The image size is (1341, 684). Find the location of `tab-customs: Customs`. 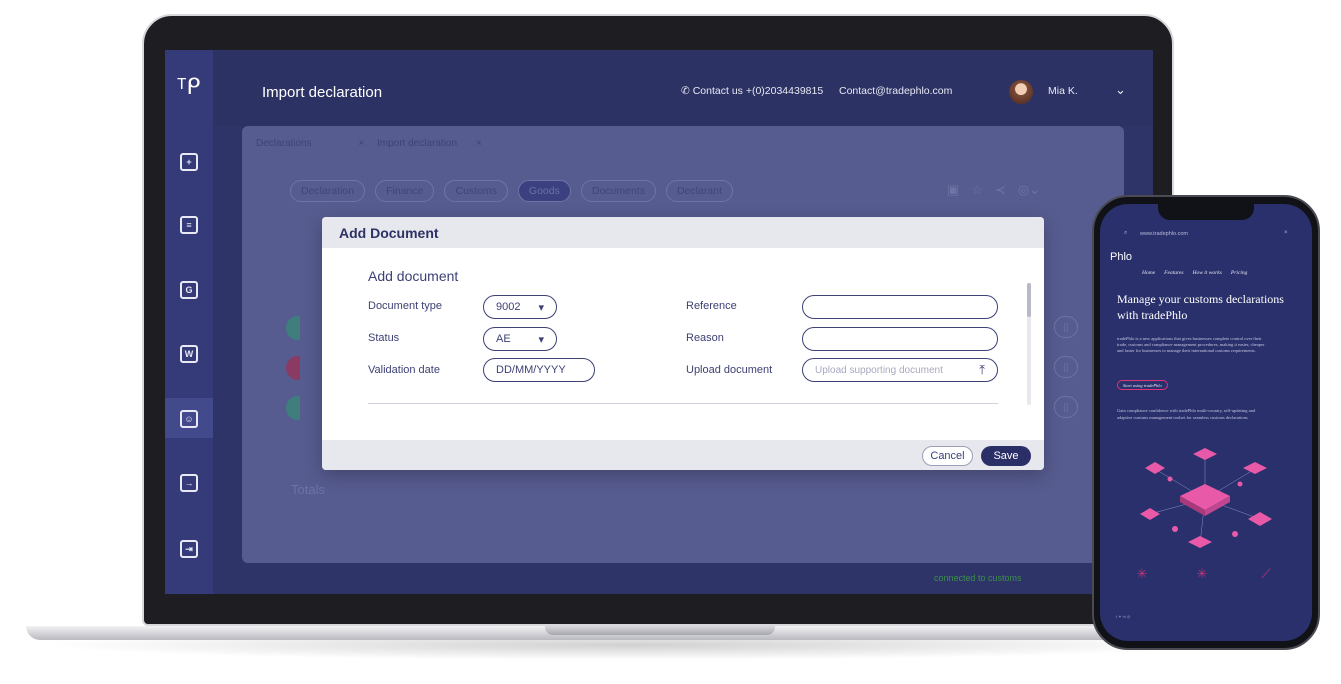

tab-customs: Customs is located at coordinates (476, 191).